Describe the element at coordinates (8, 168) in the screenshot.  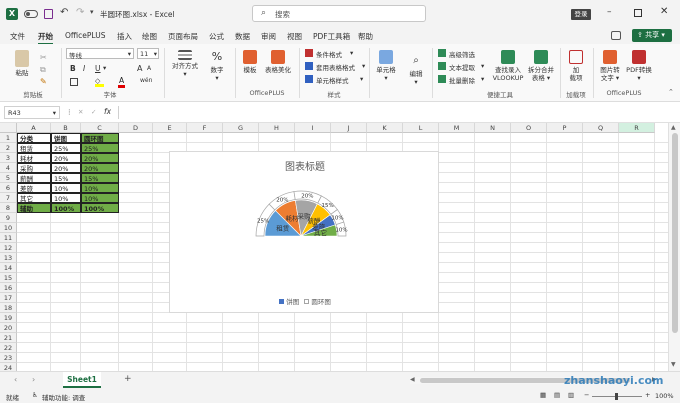
I see `row-header-4: 4` at that location.